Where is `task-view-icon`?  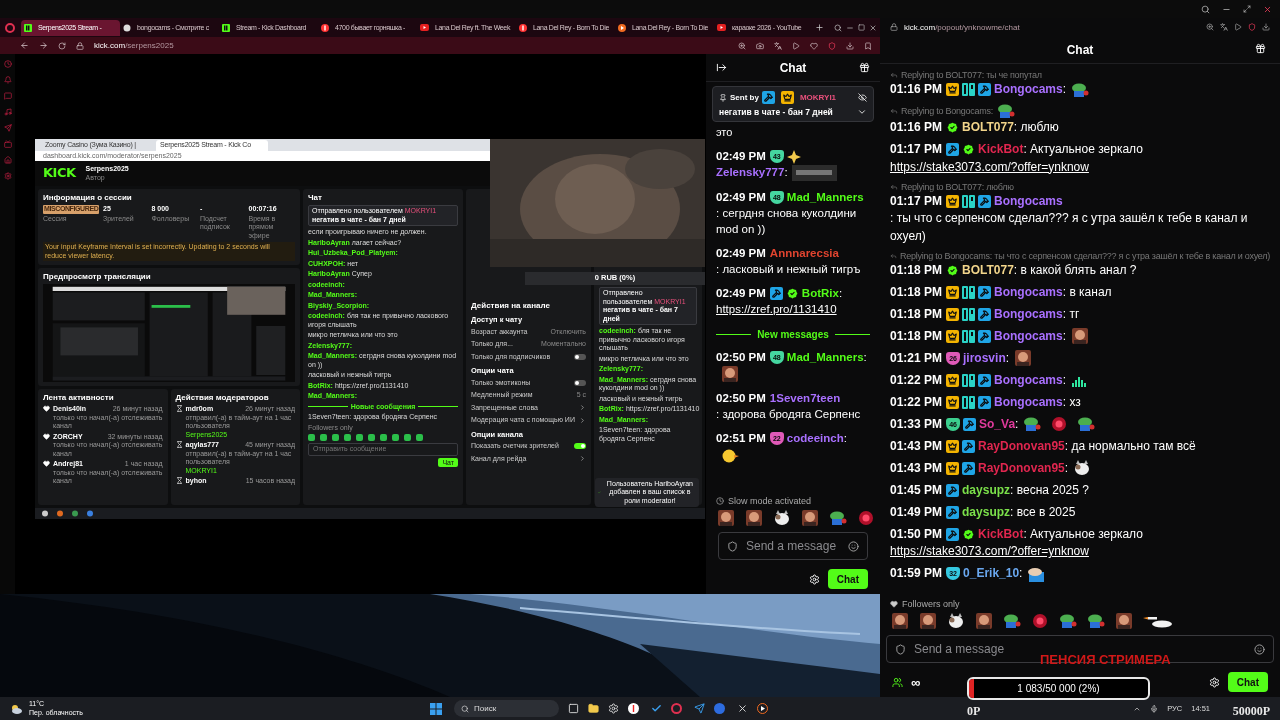
task-view-icon is located at coordinates (573, 708).